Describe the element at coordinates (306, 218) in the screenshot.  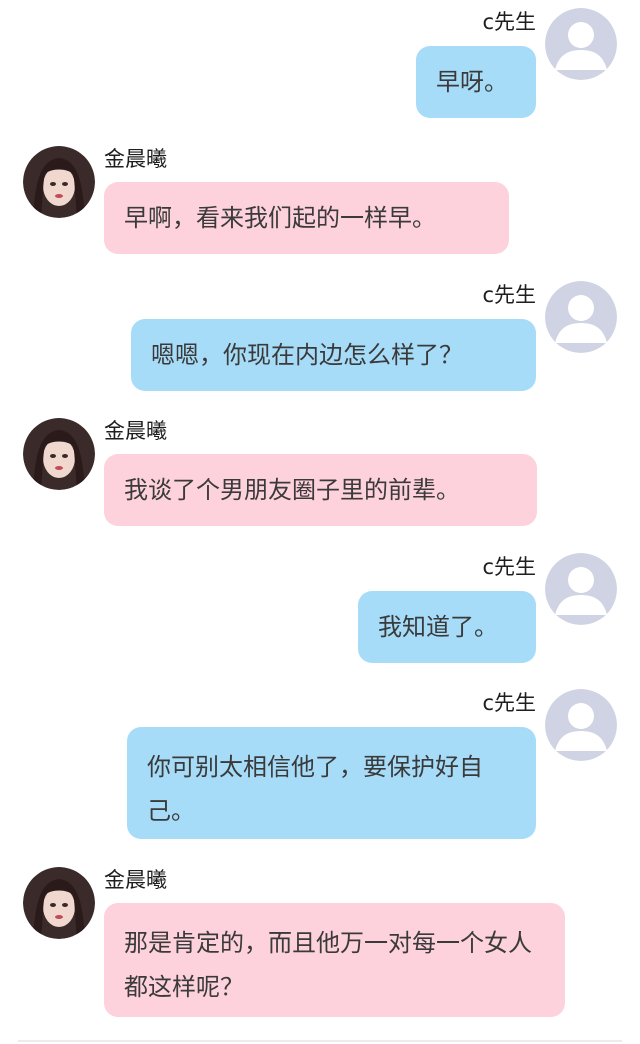
I see `message-bubble: 早啊，看来我们起的一样早。` at that location.